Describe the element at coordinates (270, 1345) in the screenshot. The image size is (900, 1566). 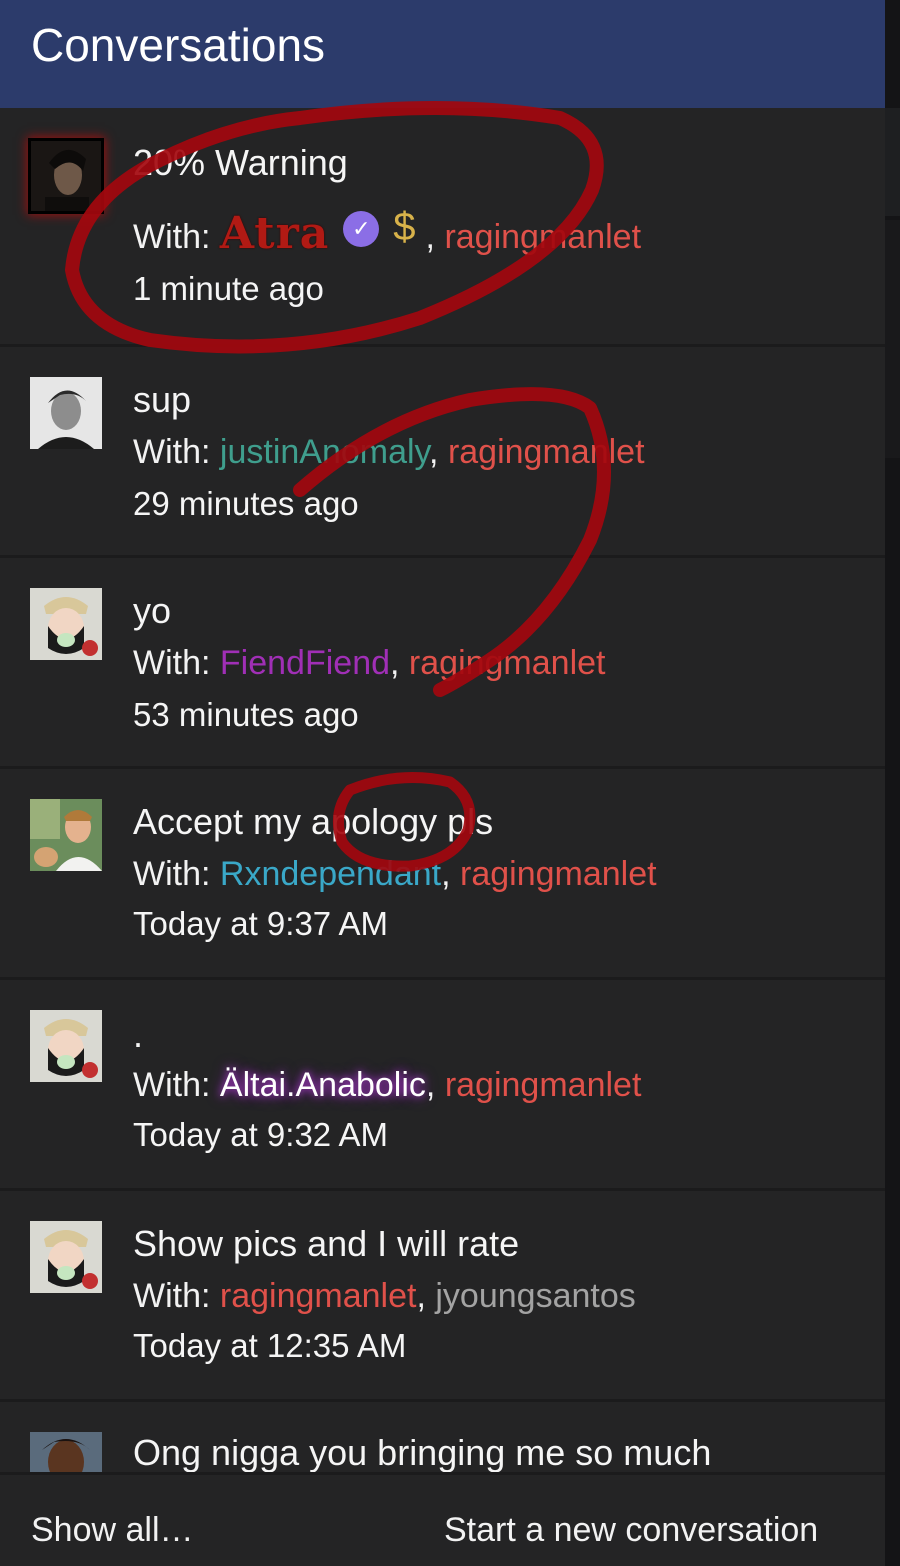
I see `conversation-time: Today at 12:35 AM` at that location.